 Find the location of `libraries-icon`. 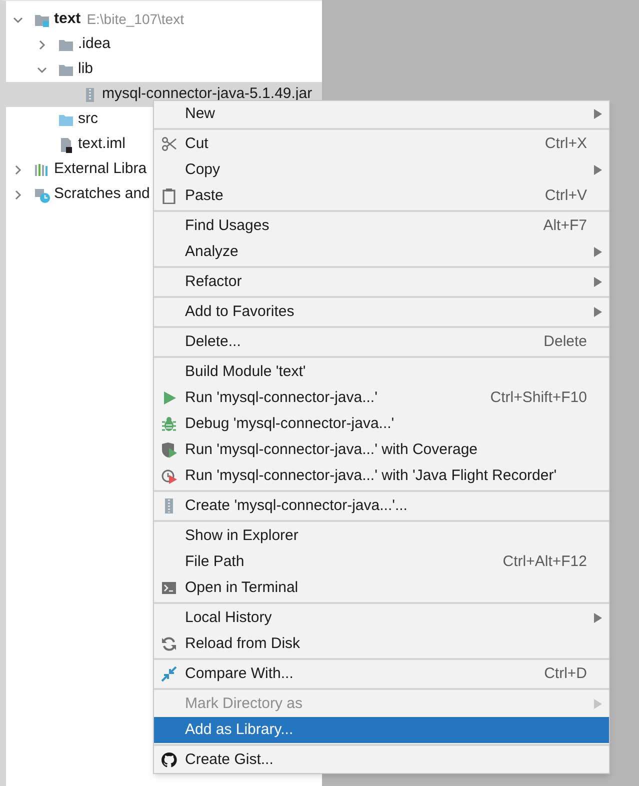

libraries-icon is located at coordinates (42, 170).